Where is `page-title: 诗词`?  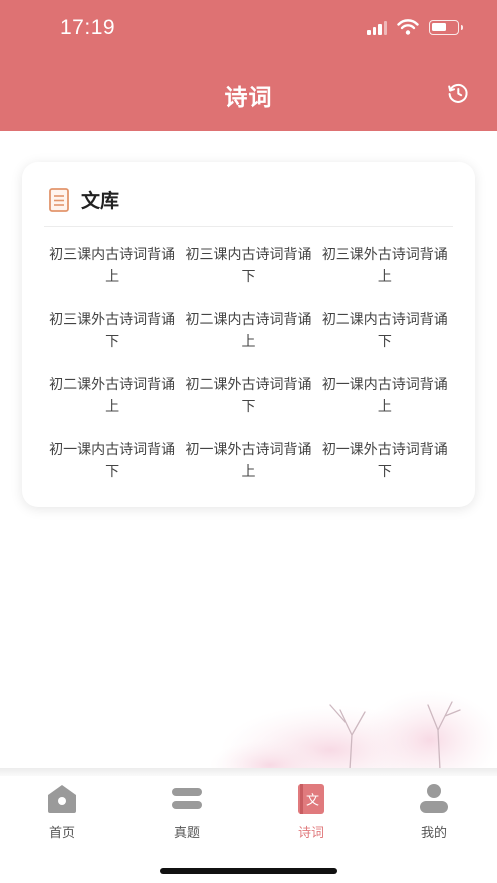 page-title: 诗词 is located at coordinates (248, 98).